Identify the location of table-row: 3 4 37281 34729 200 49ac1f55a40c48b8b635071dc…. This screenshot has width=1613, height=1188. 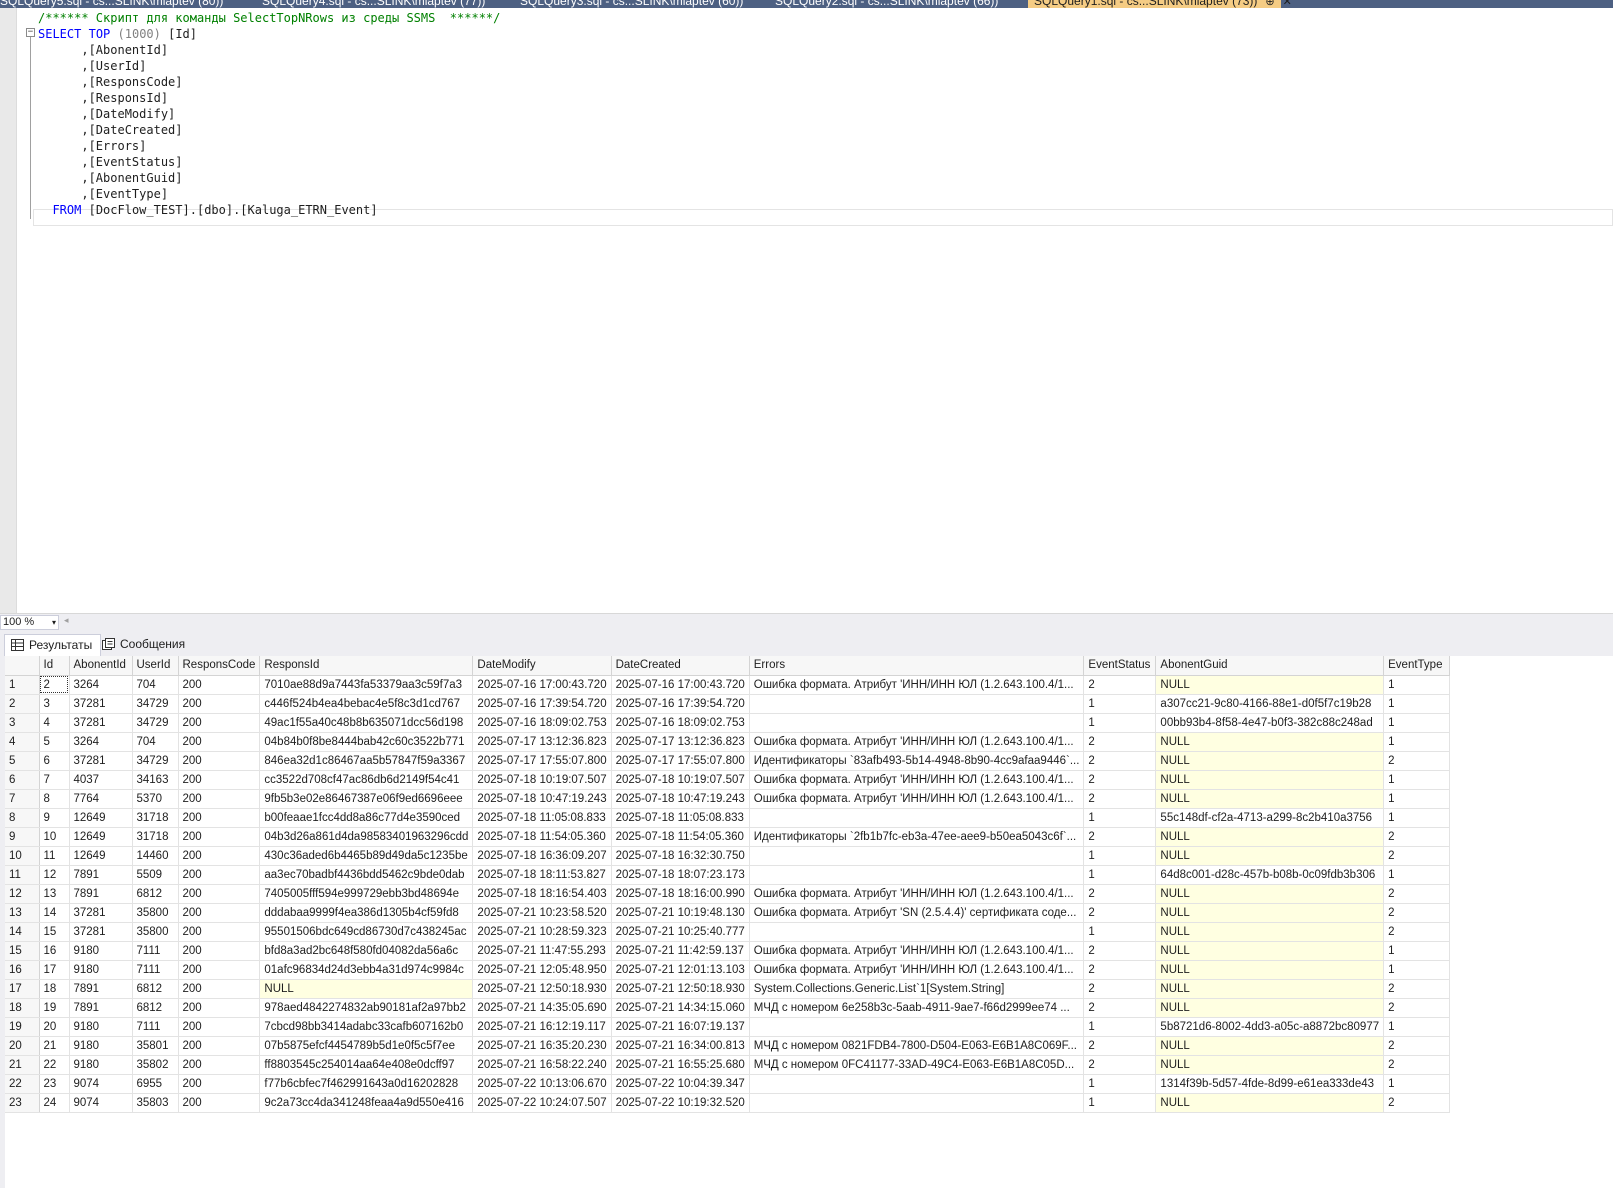
(728, 723).